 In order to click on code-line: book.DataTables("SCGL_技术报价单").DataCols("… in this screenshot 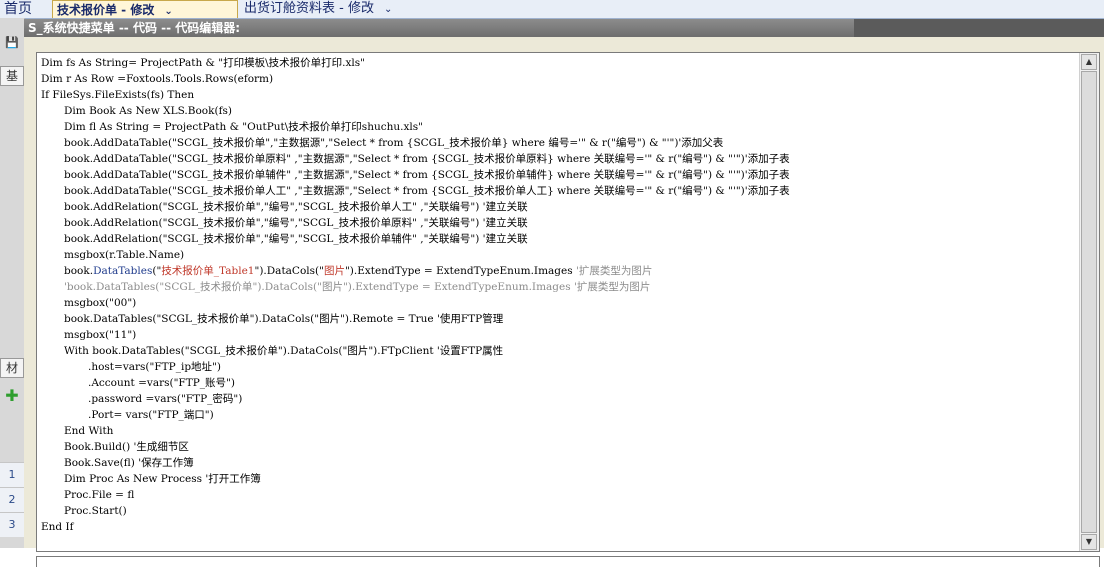, I will do `click(284, 319)`.